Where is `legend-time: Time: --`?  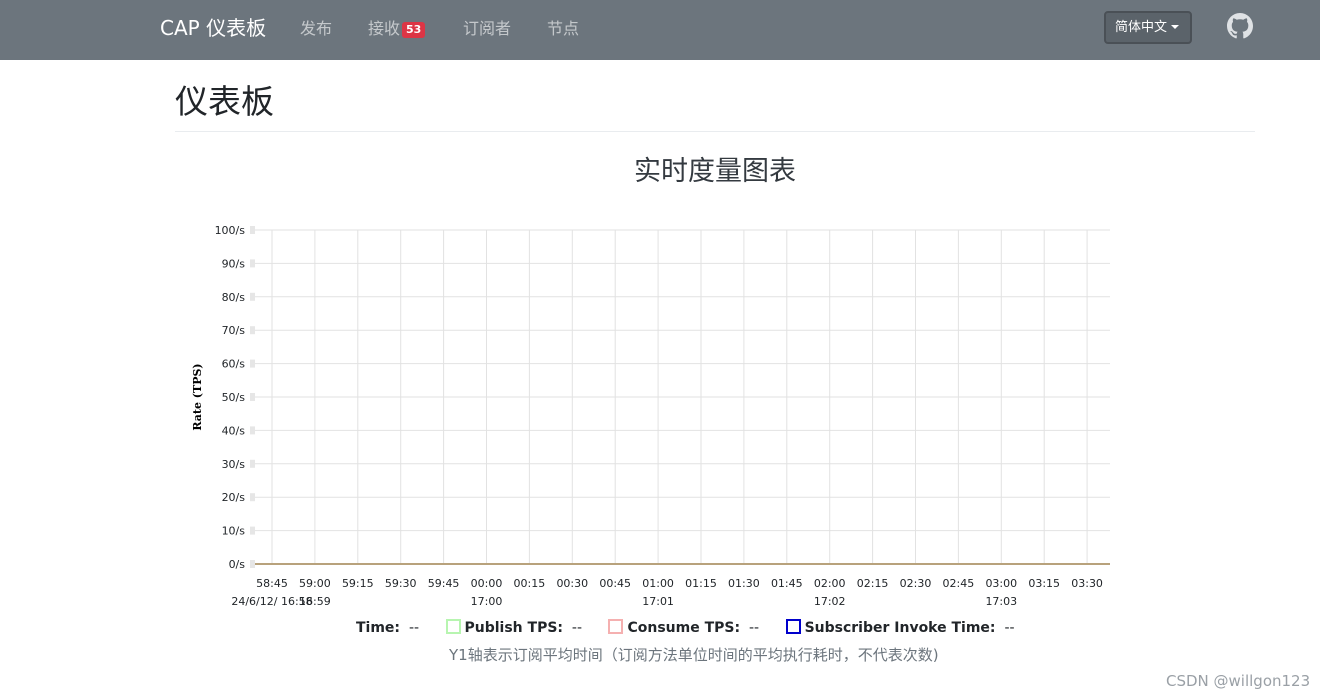 legend-time: Time: -- is located at coordinates (388, 628).